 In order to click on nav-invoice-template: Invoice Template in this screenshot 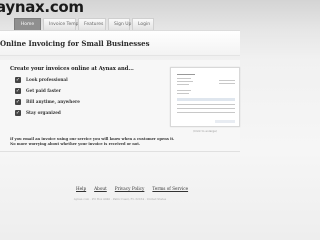, I will do `click(65, 24)`.